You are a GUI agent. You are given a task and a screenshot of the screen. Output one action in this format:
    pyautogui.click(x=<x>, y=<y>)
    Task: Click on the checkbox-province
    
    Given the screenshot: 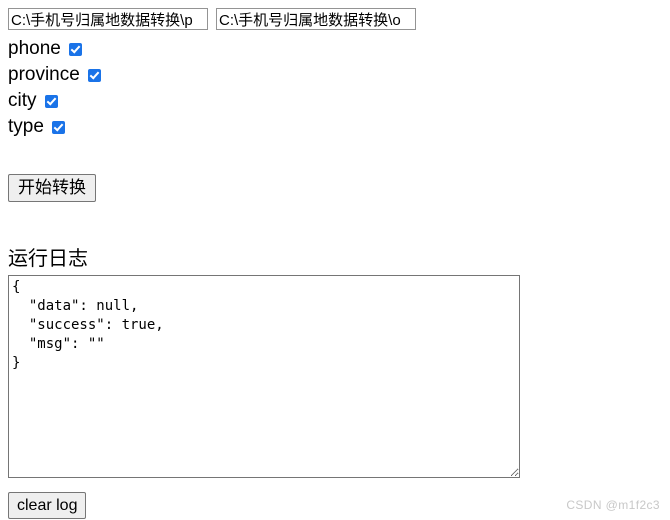 What is the action you would take?
    pyautogui.click(x=94, y=75)
    